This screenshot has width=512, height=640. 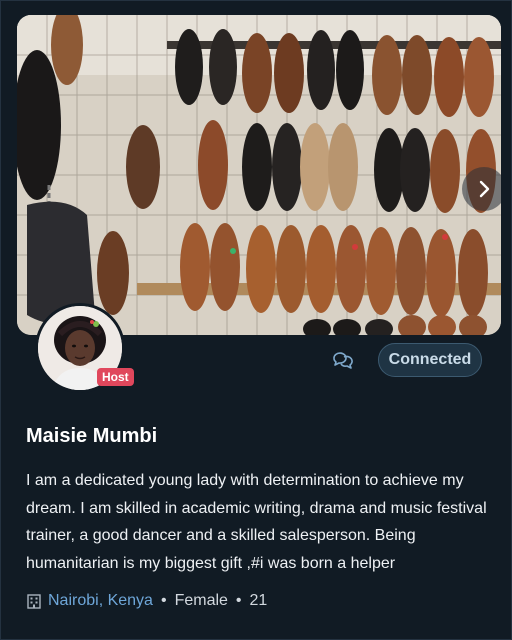 What do you see at coordinates (201, 600) in the screenshot?
I see `gender-text: Female` at bounding box center [201, 600].